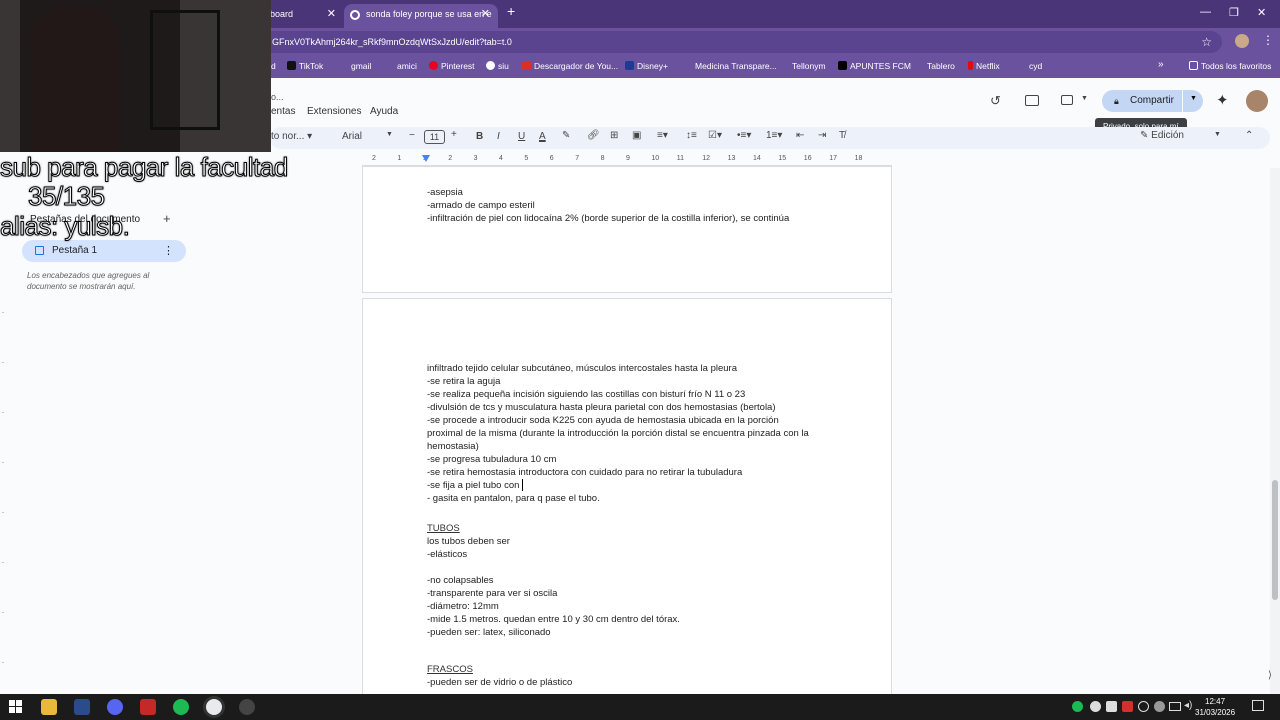 This screenshot has width=1280, height=720. I want to click on meet-icon, so click(1067, 100).